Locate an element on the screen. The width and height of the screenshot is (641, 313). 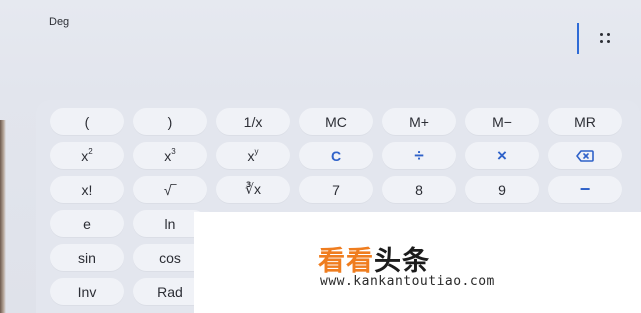
power-key-base: x is located at coordinates (251, 155).